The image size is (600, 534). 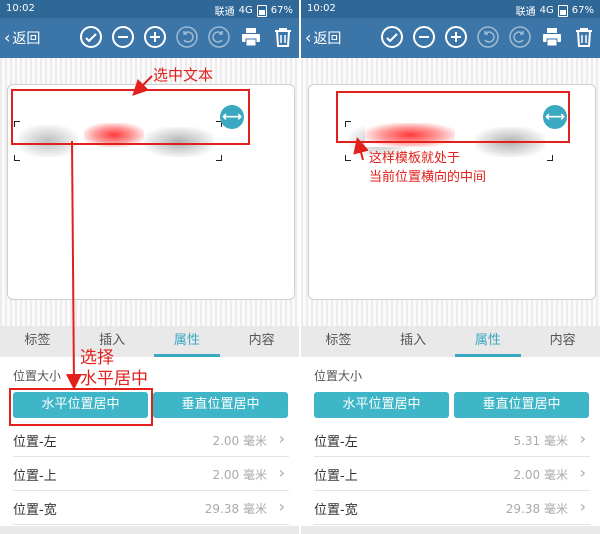 What do you see at coordinates (452, 440) in the screenshot?
I see `property-row-left: 位置-左 5.31 毫米 ›` at bounding box center [452, 440].